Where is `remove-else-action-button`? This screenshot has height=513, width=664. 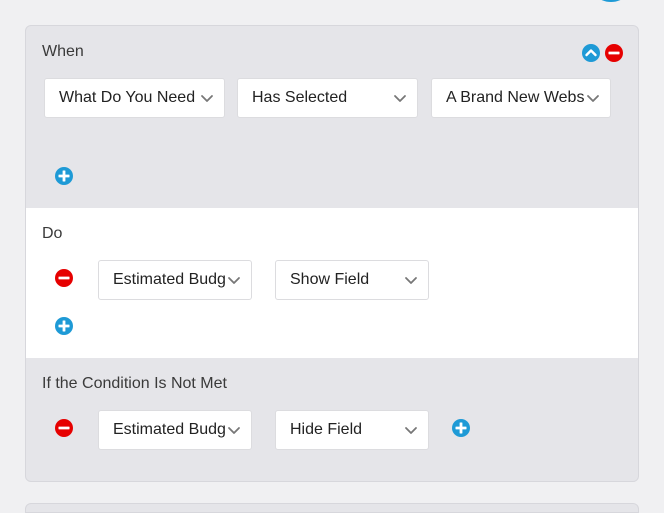 remove-else-action-button is located at coordinates (64, 428).